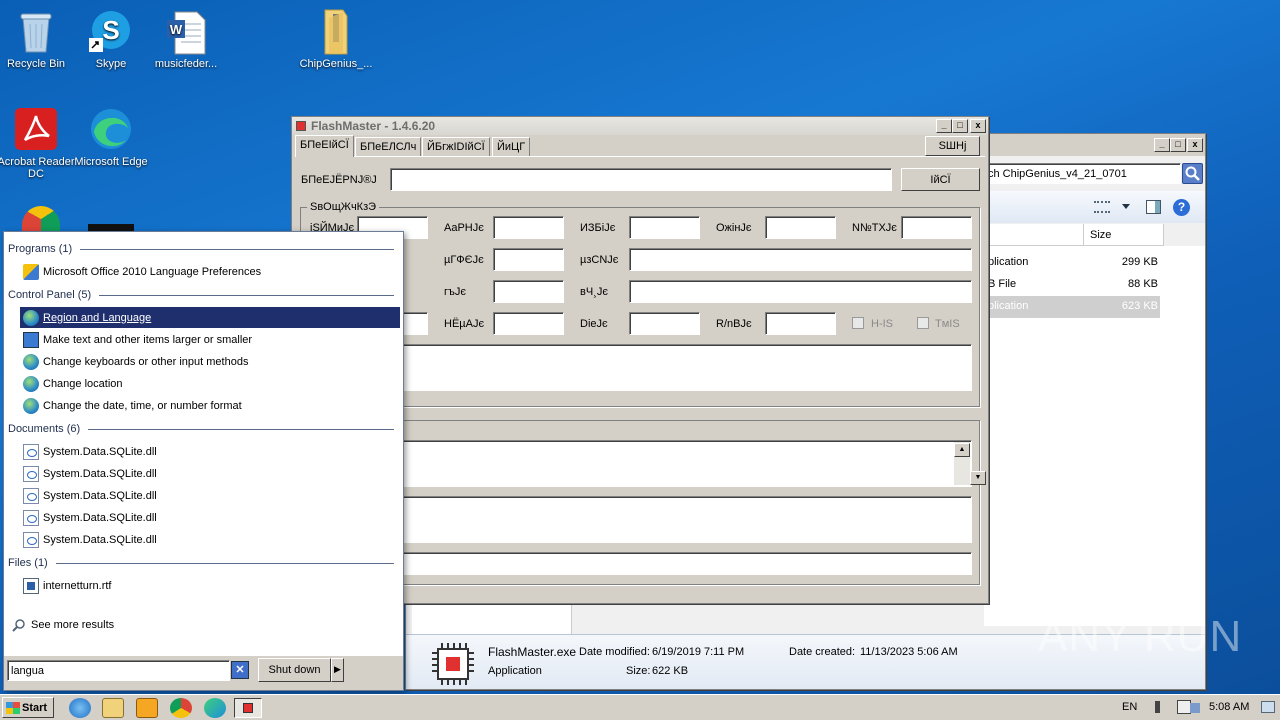 The width and height of the screenshot is (1280, 720). Describe the element at coordinates (73, 625) in the screenshot. I see `see-more-label: See more results` at that location.